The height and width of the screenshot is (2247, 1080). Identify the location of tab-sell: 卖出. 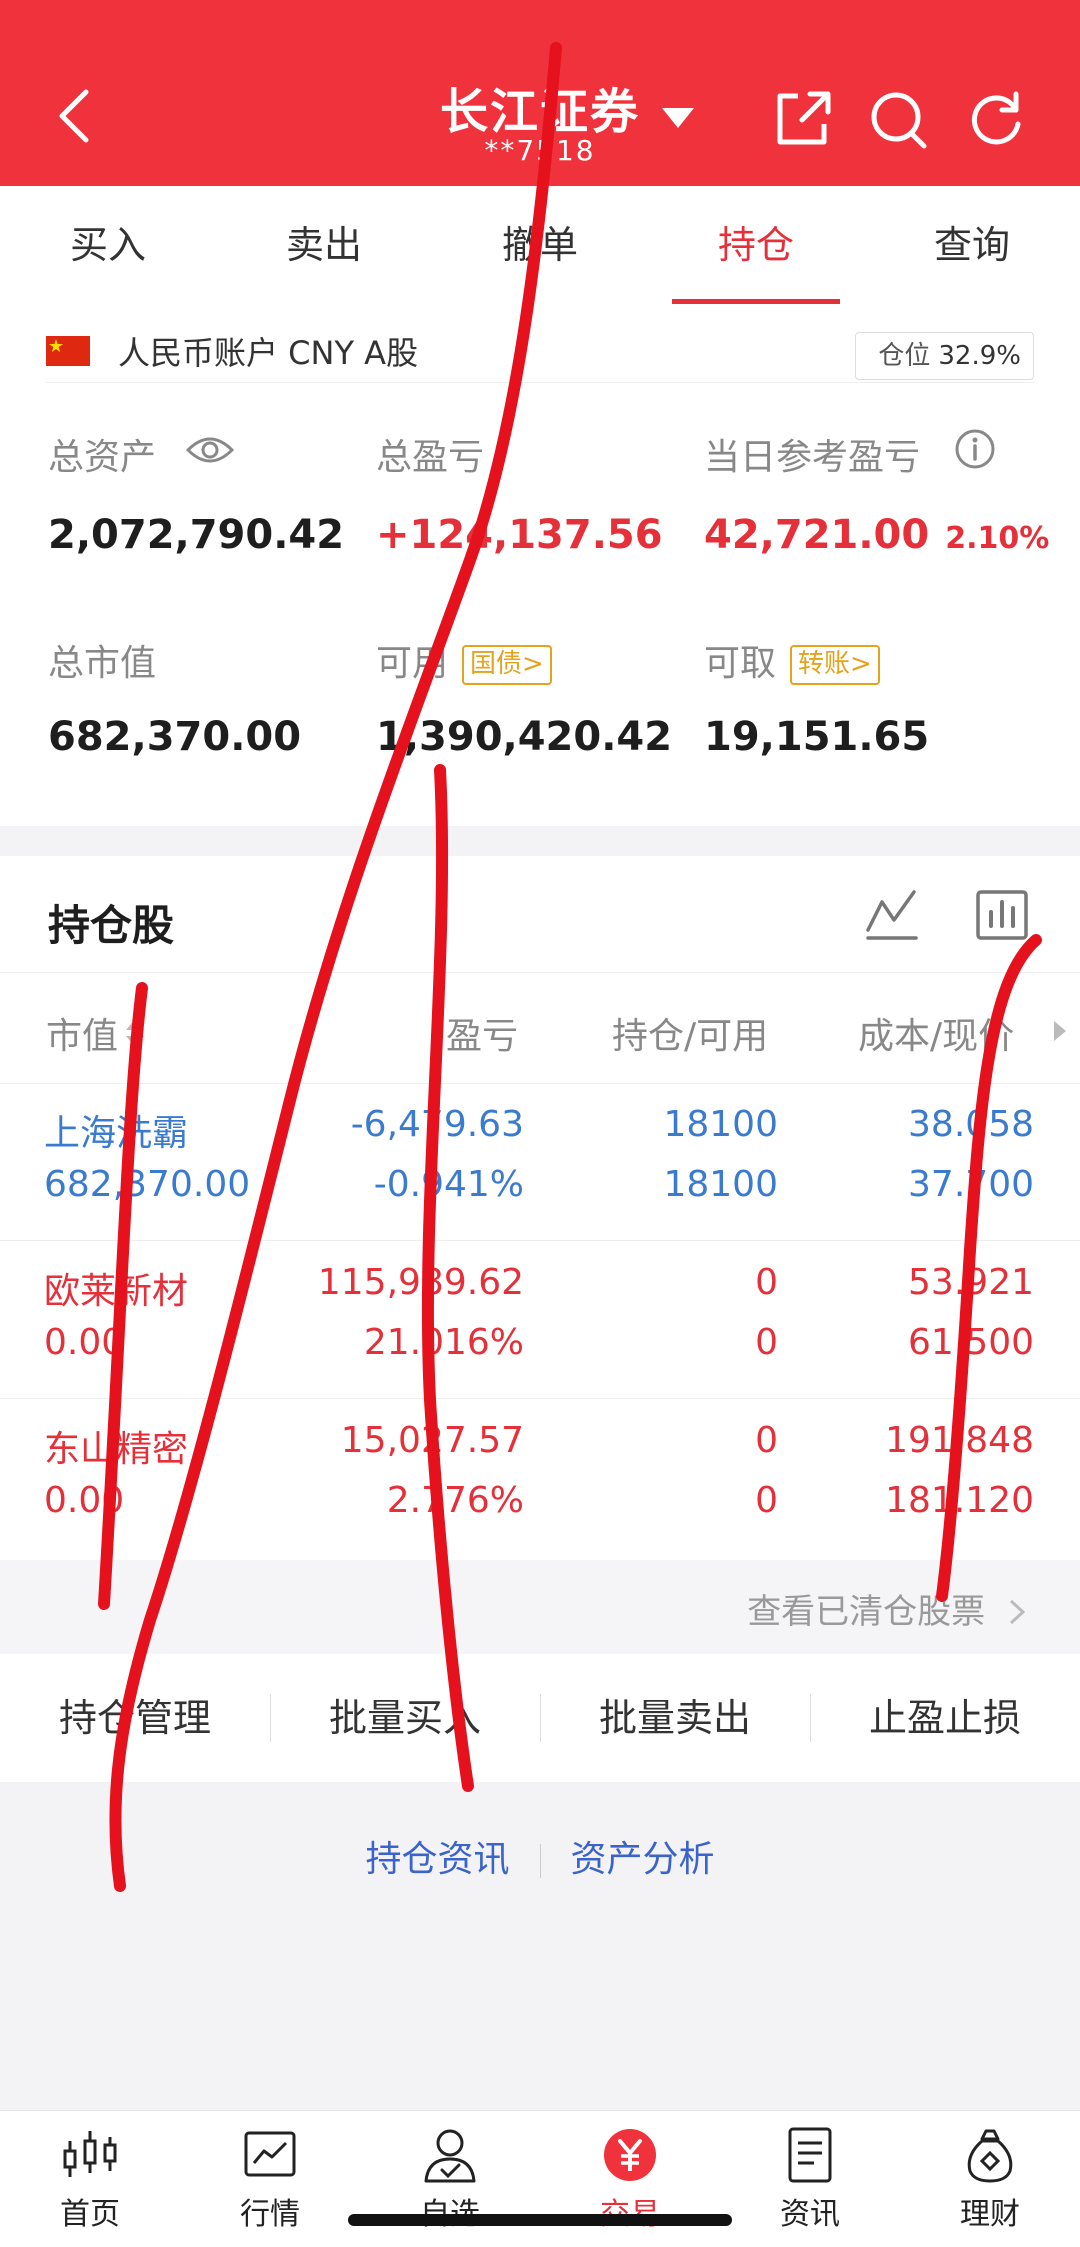
(324, 245).